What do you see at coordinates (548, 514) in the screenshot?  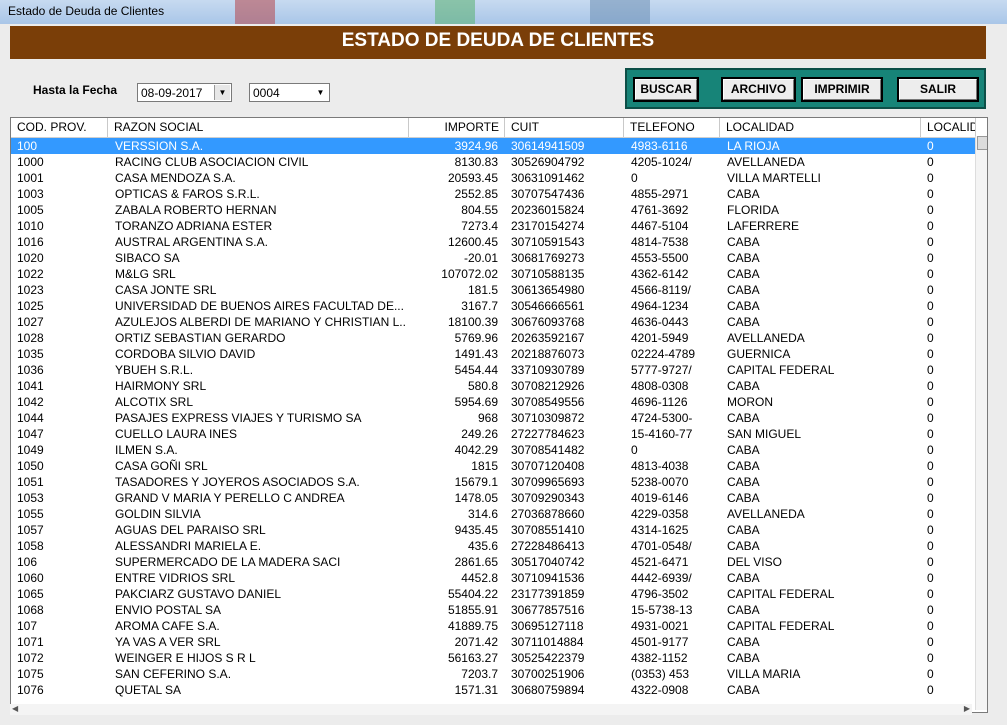 I see `cell-cuit: 27036878660` at bounding box center [548, 514].